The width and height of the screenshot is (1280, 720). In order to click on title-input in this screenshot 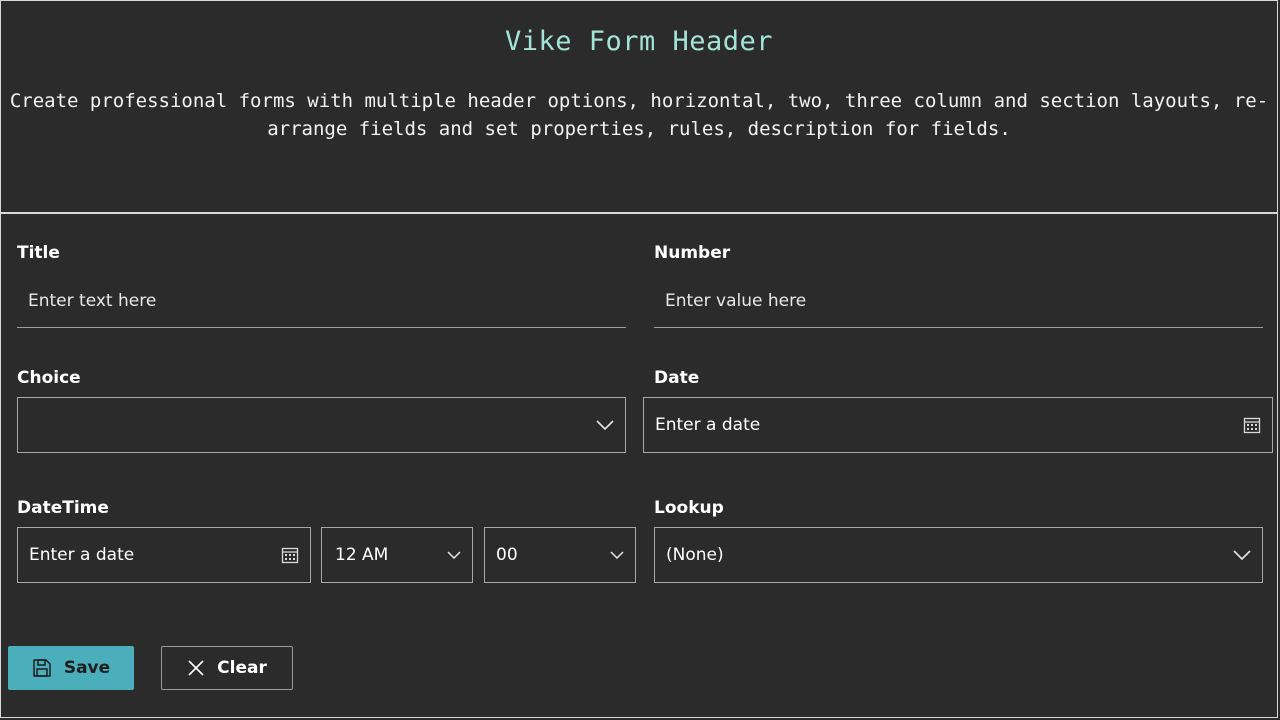, I will do `click(321, 301)`.